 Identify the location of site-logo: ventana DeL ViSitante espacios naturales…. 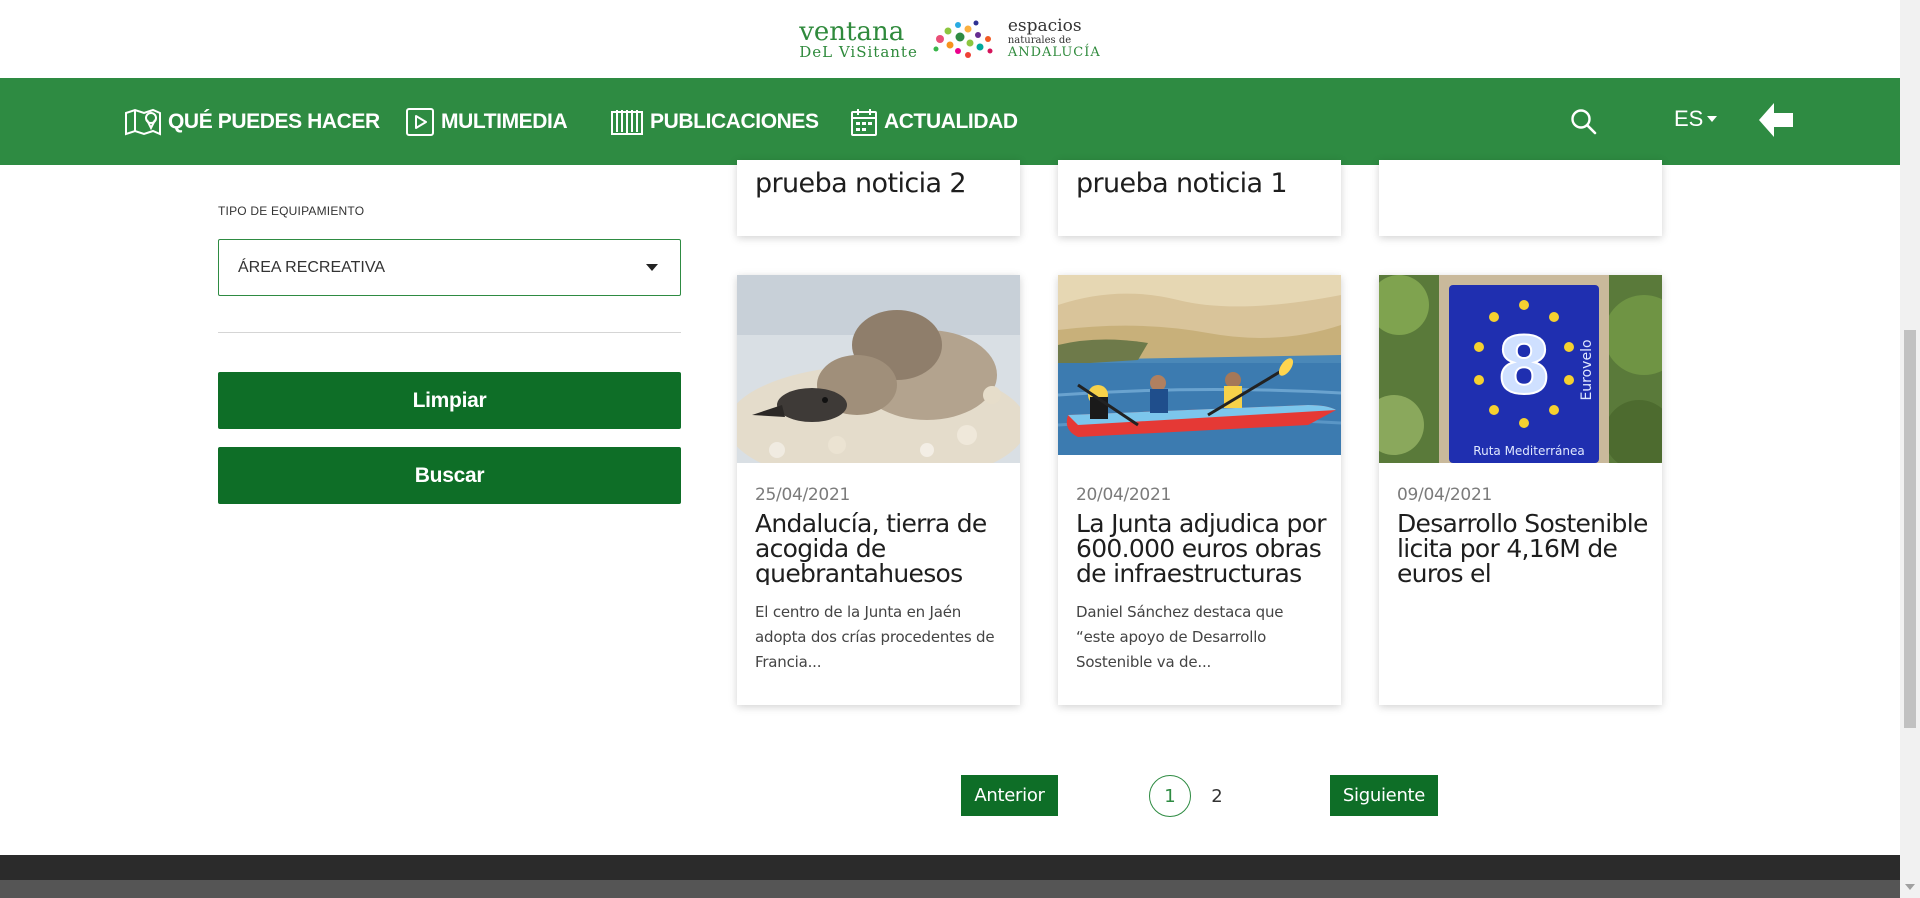
(950, 39).